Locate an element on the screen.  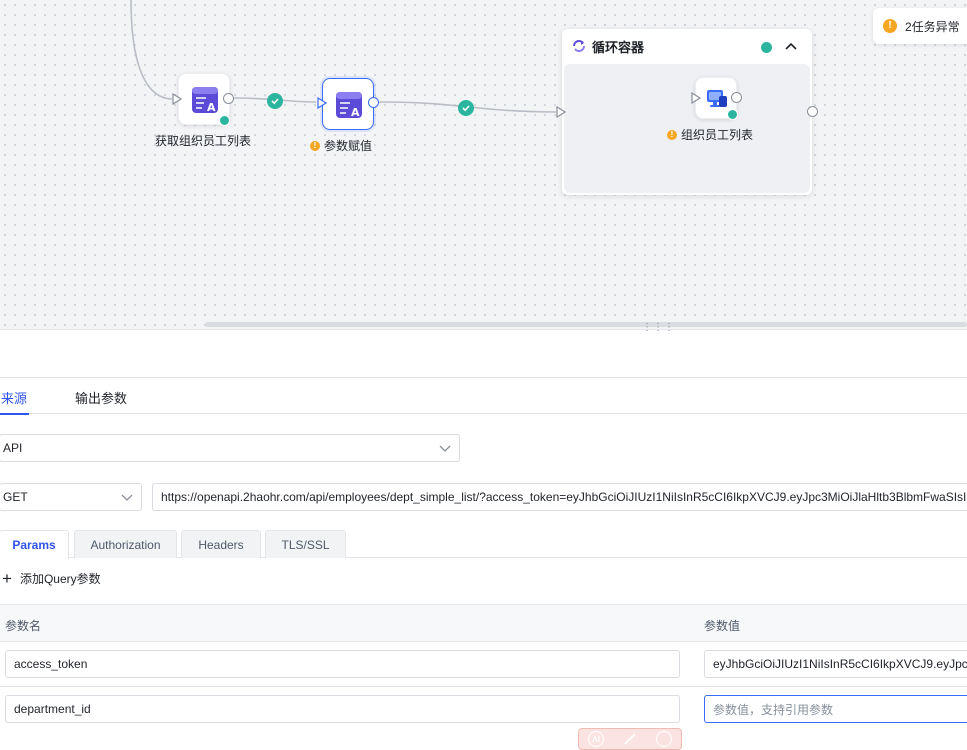
inner-node-status-dot is located at coordinates (732, 114).